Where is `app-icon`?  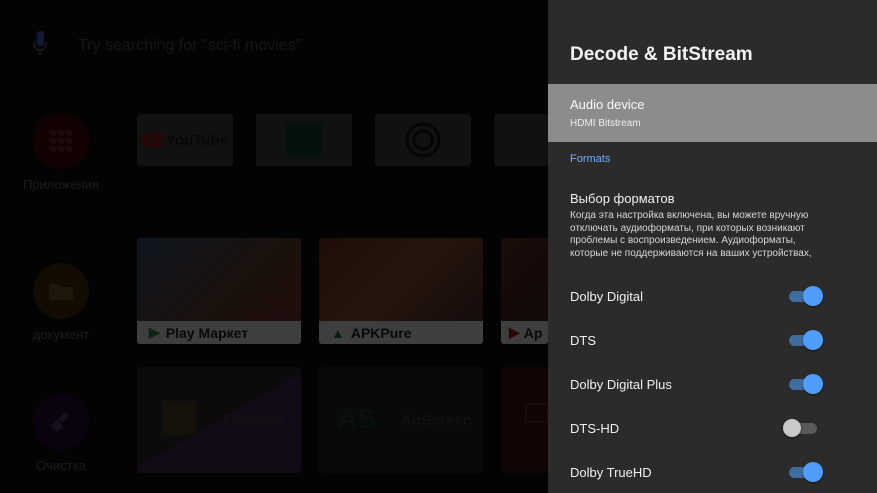 app-icon is located at coordinates (304, 140).